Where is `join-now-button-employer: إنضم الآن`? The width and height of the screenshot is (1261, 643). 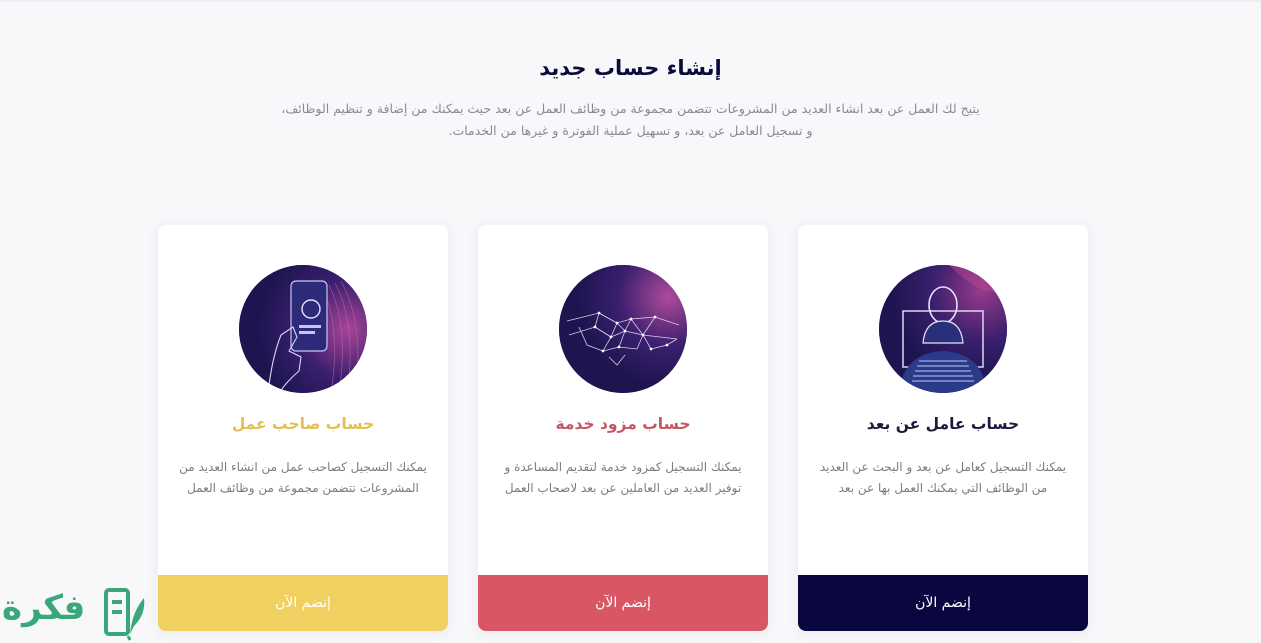
join-now-button-employer: إنضم الآن is located at coordinates (303, 603).